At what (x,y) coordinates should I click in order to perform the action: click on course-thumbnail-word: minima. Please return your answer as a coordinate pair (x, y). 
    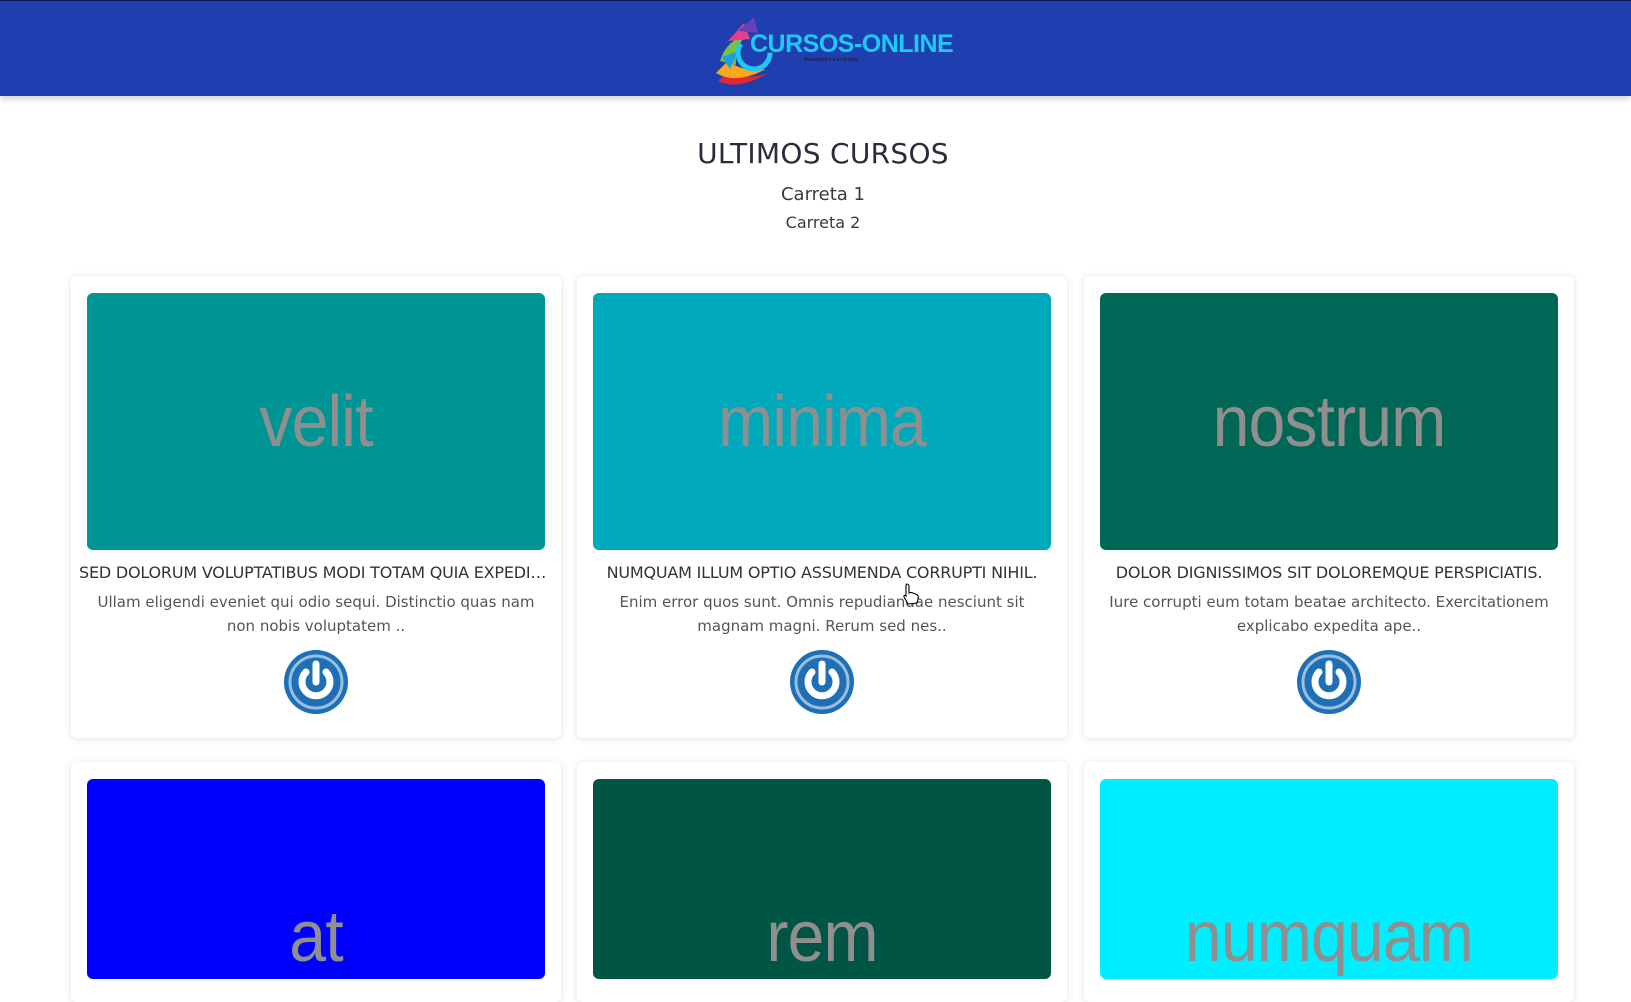
    Looking at the image, I should click on (822, 421).